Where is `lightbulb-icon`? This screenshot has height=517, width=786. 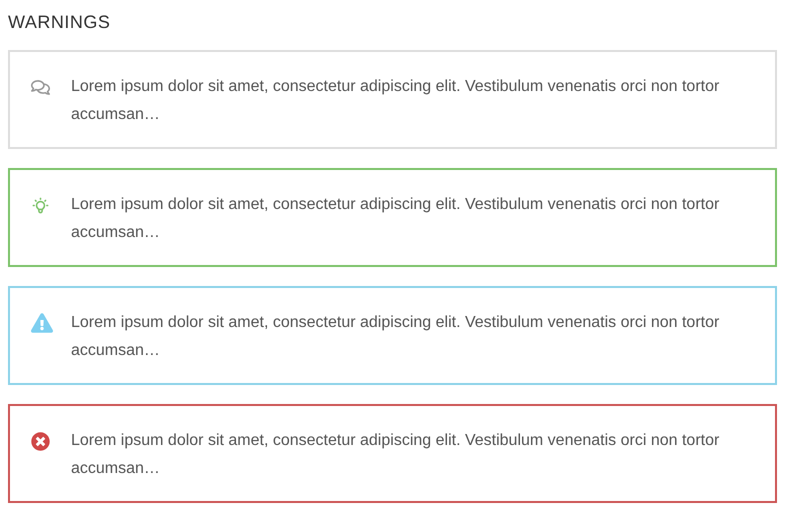
lightbulb-icon is located at coordinates (40, 205).